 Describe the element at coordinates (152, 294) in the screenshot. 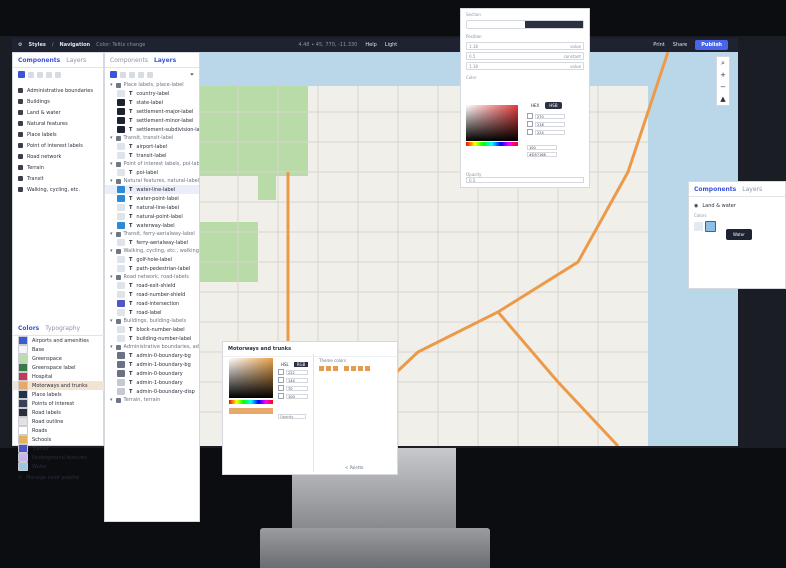

I see `layer-row: Troad-number-shield` at that location.